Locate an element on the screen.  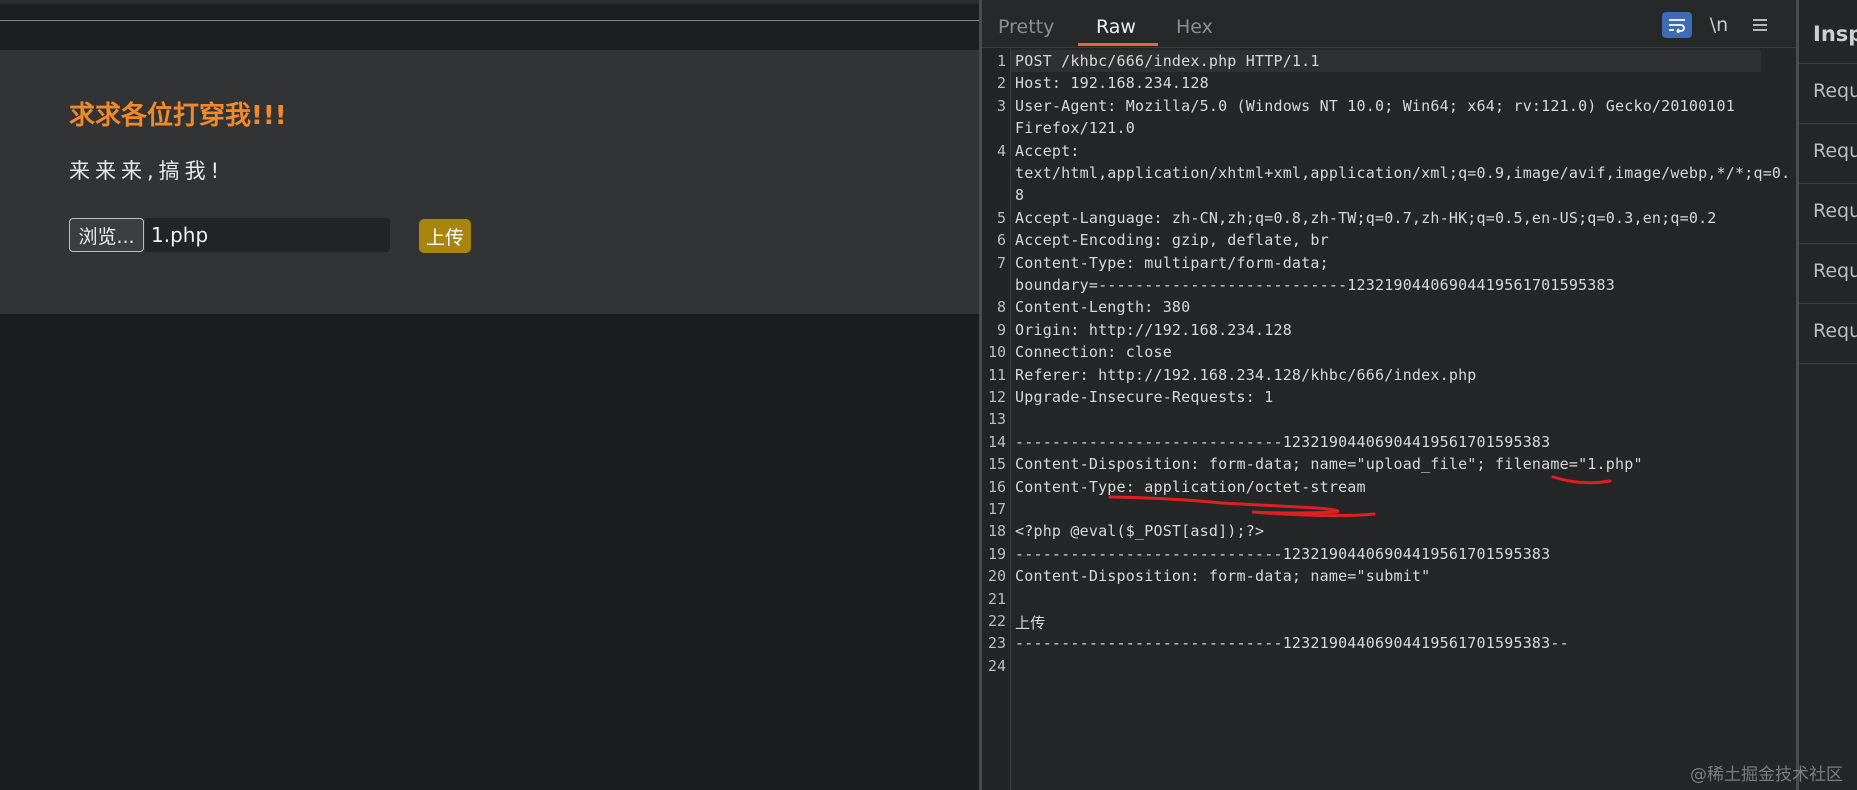
browser-toolbar is located at coordinates (489, 25).